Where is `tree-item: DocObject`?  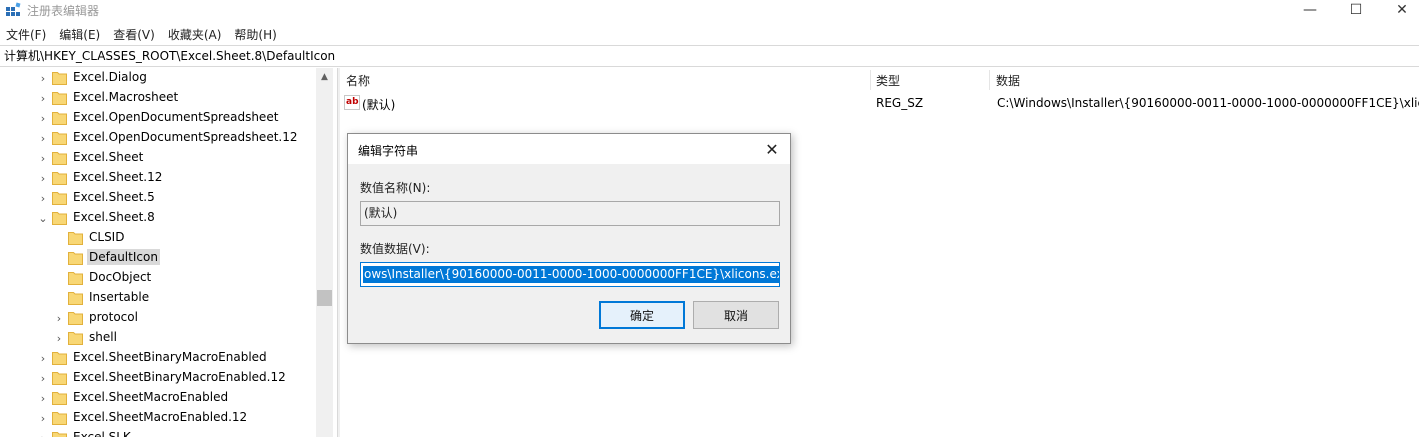
tree-item: DocObject is located at coordinates (158, 278).